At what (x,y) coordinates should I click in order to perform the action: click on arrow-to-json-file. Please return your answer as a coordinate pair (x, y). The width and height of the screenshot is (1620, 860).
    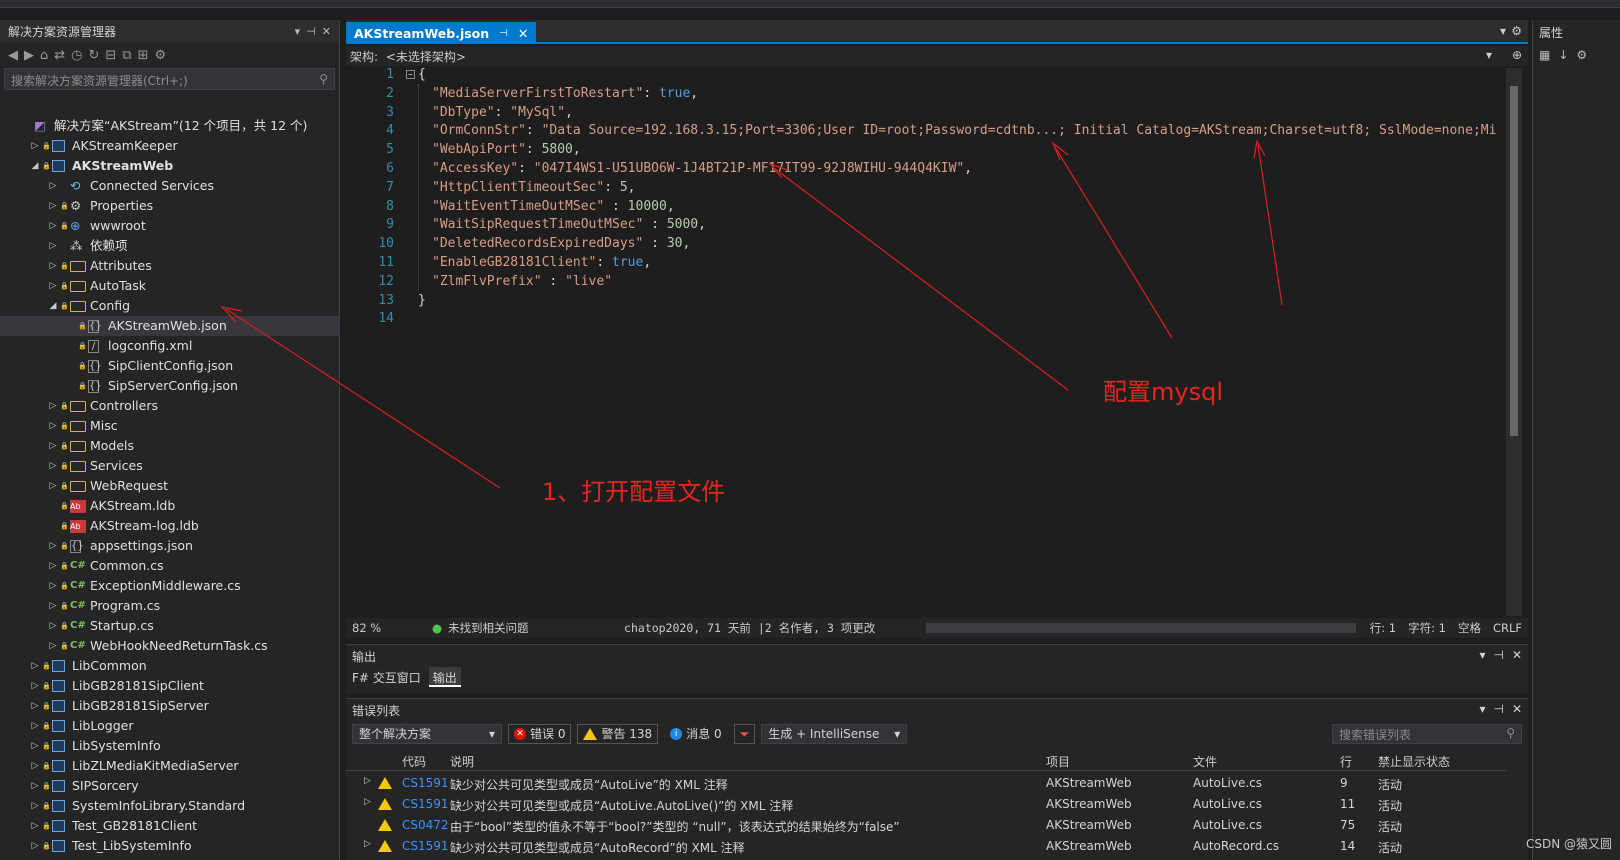
    Looking at the image, I should click on (363, 398).